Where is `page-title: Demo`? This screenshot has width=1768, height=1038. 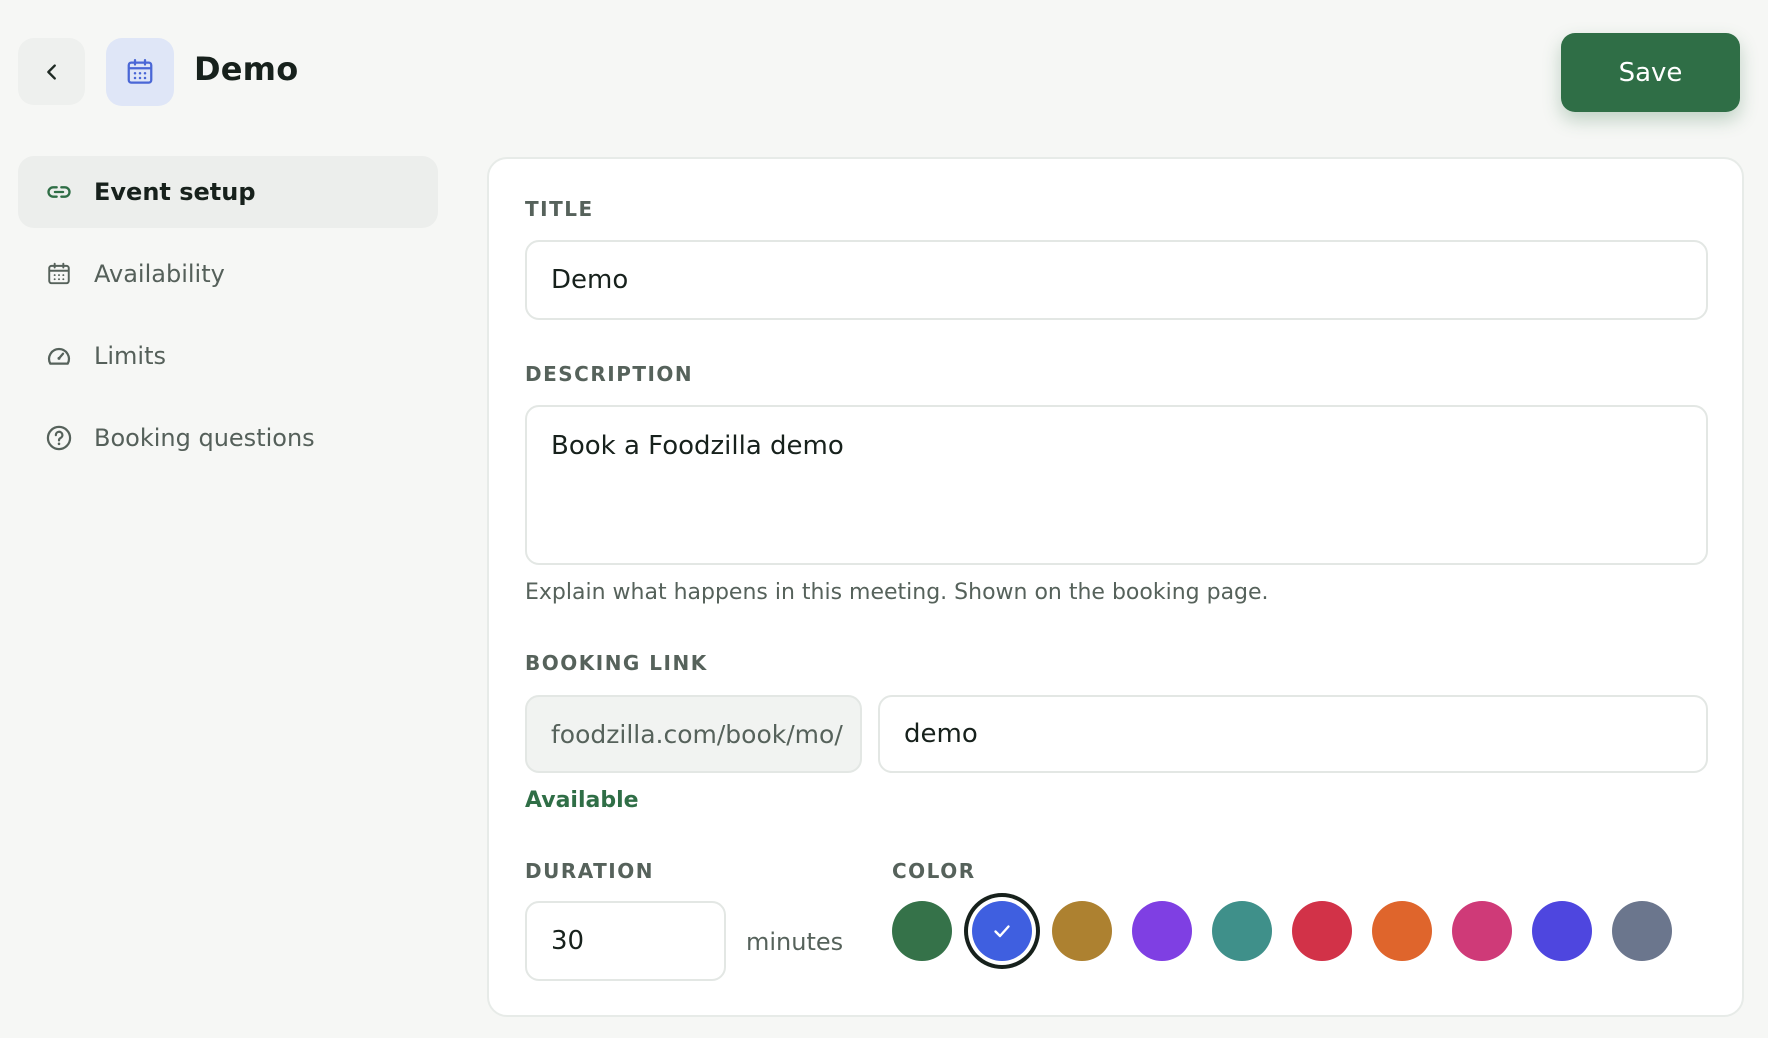
page-title: Demo is located at coordinates (246, 69).